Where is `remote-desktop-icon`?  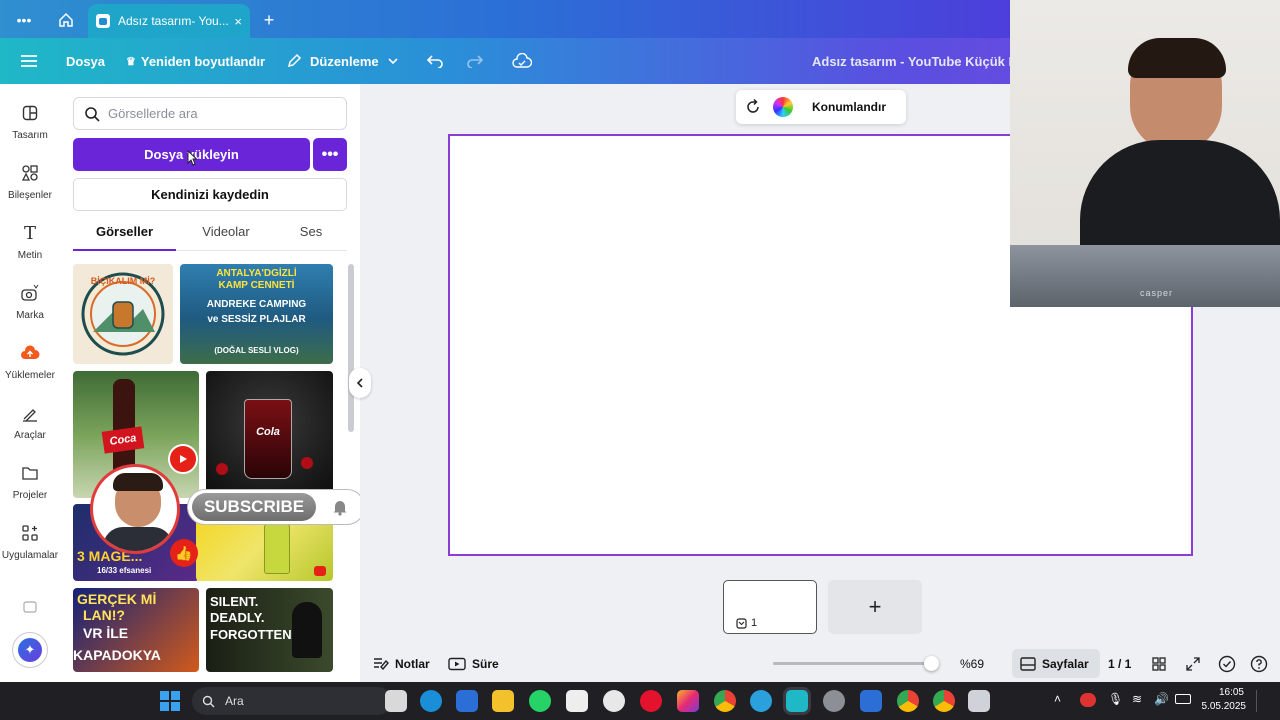
remote-desktop-icon is located at coordinates (871, 701).